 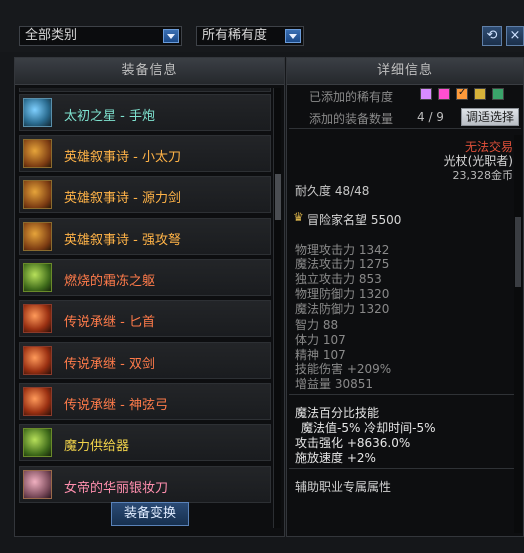 What do you see at coordinates (97, 446) in the screenshot?
I see `item-name: 魔力供给器` at bounding box center [97, 446].